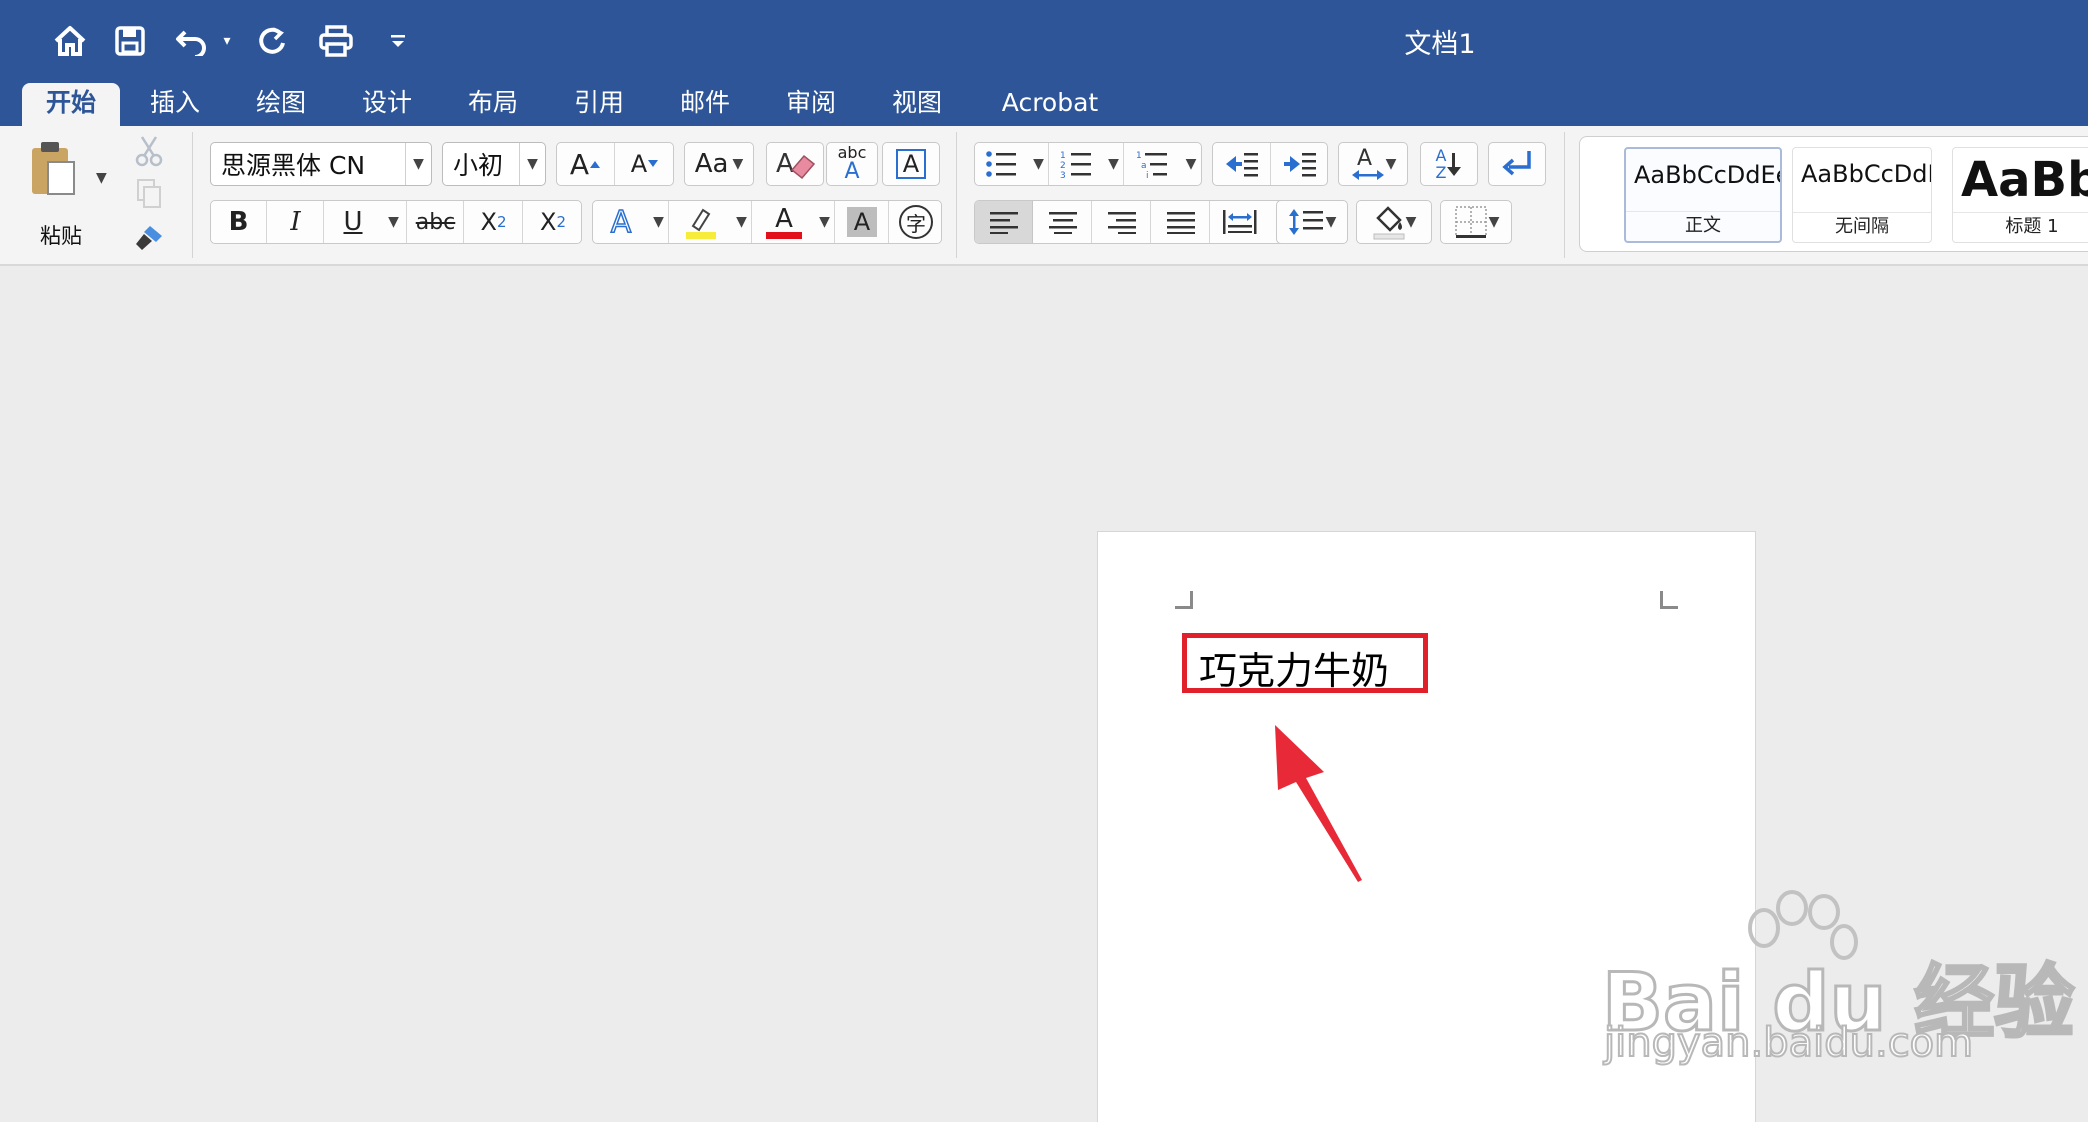  I want to click on ribbon-tab-bar: 开始 插入 绘图 设计 布局 引用 邮件 审阅 视图 Acrobat, so click(1044, 104).